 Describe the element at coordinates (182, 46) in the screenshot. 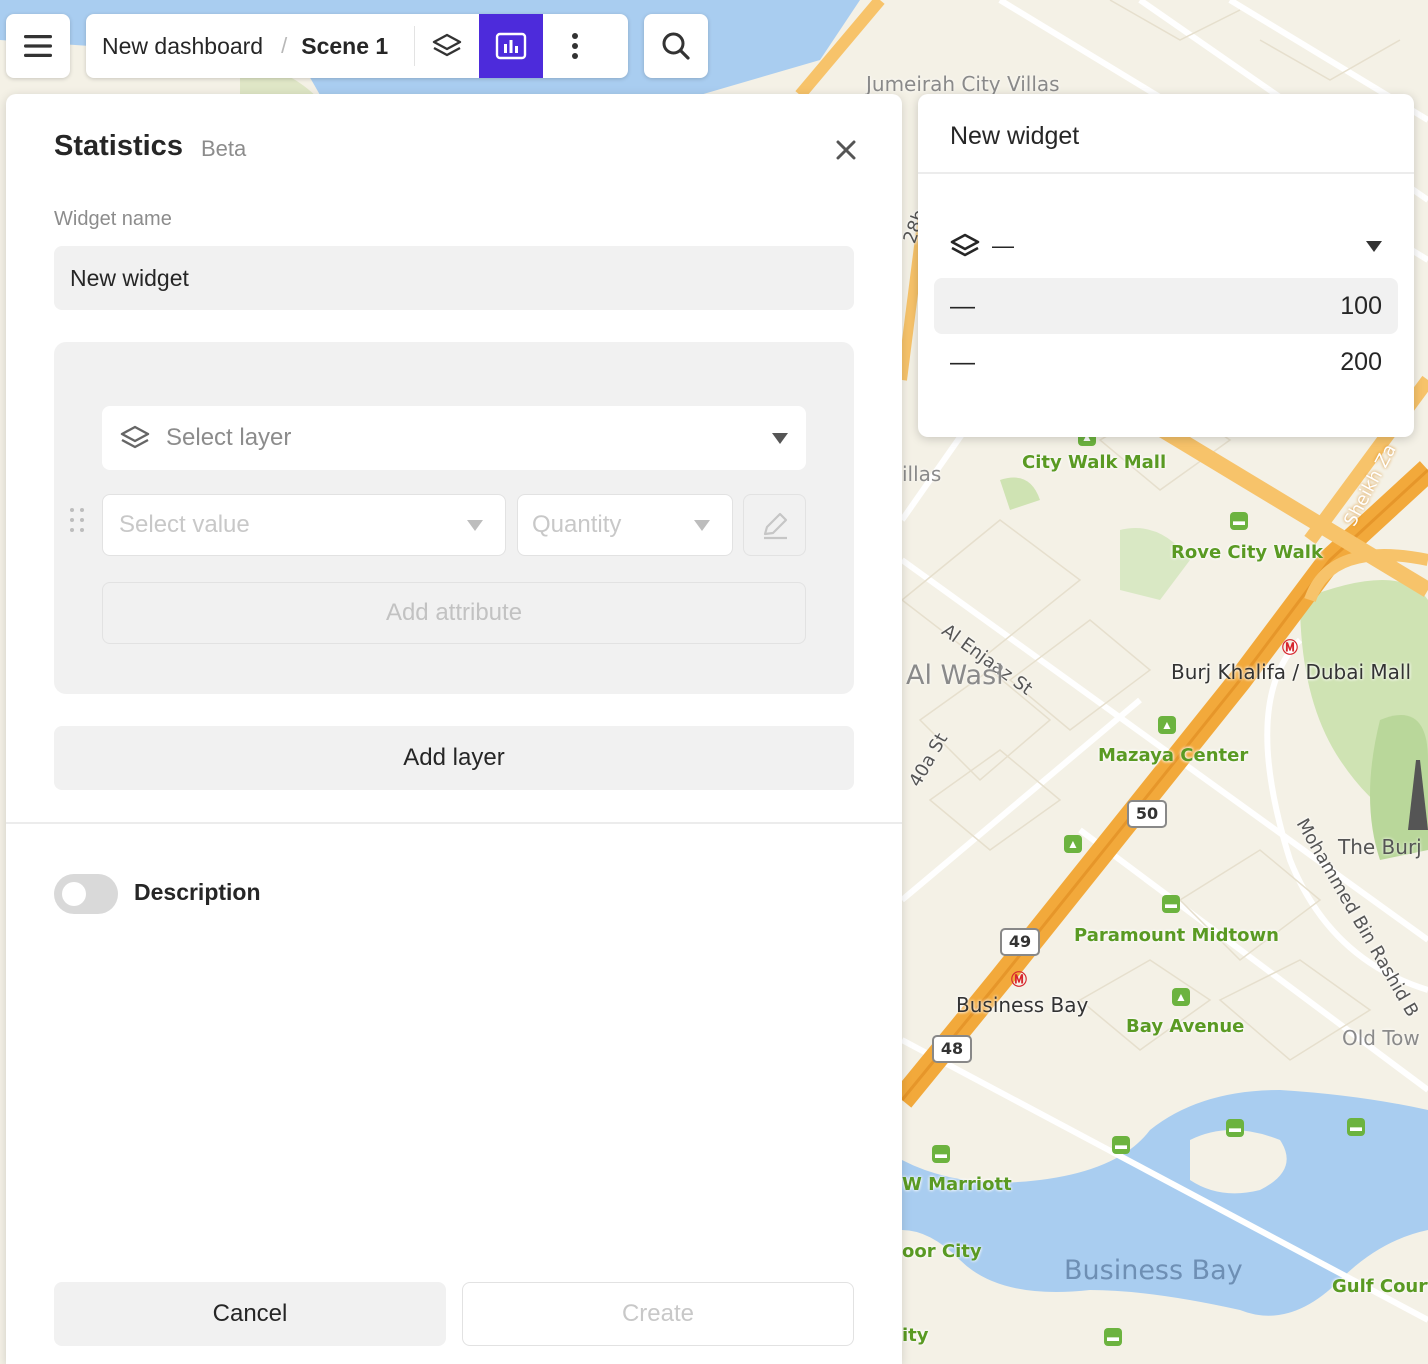

I see `breadcrumb-dashboard: New dashboard` at that location.